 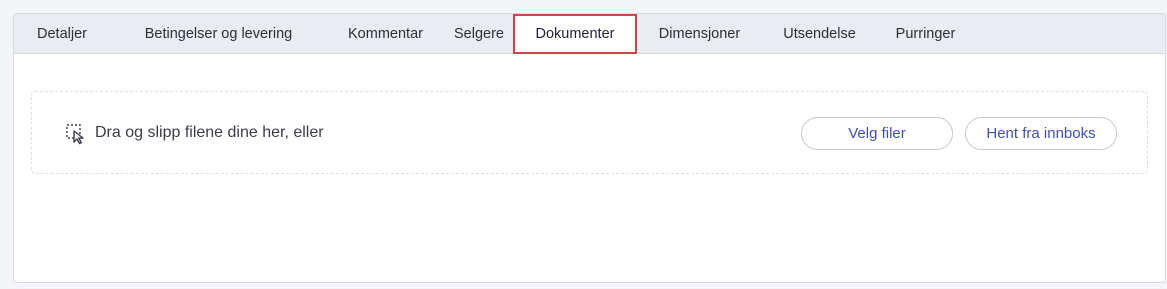 What do you see at coordinates (1041, 133) in the screenshot?
I see `fetch-from-inbox-button: Hent fra innboks` at bounding box center [1041, 133].